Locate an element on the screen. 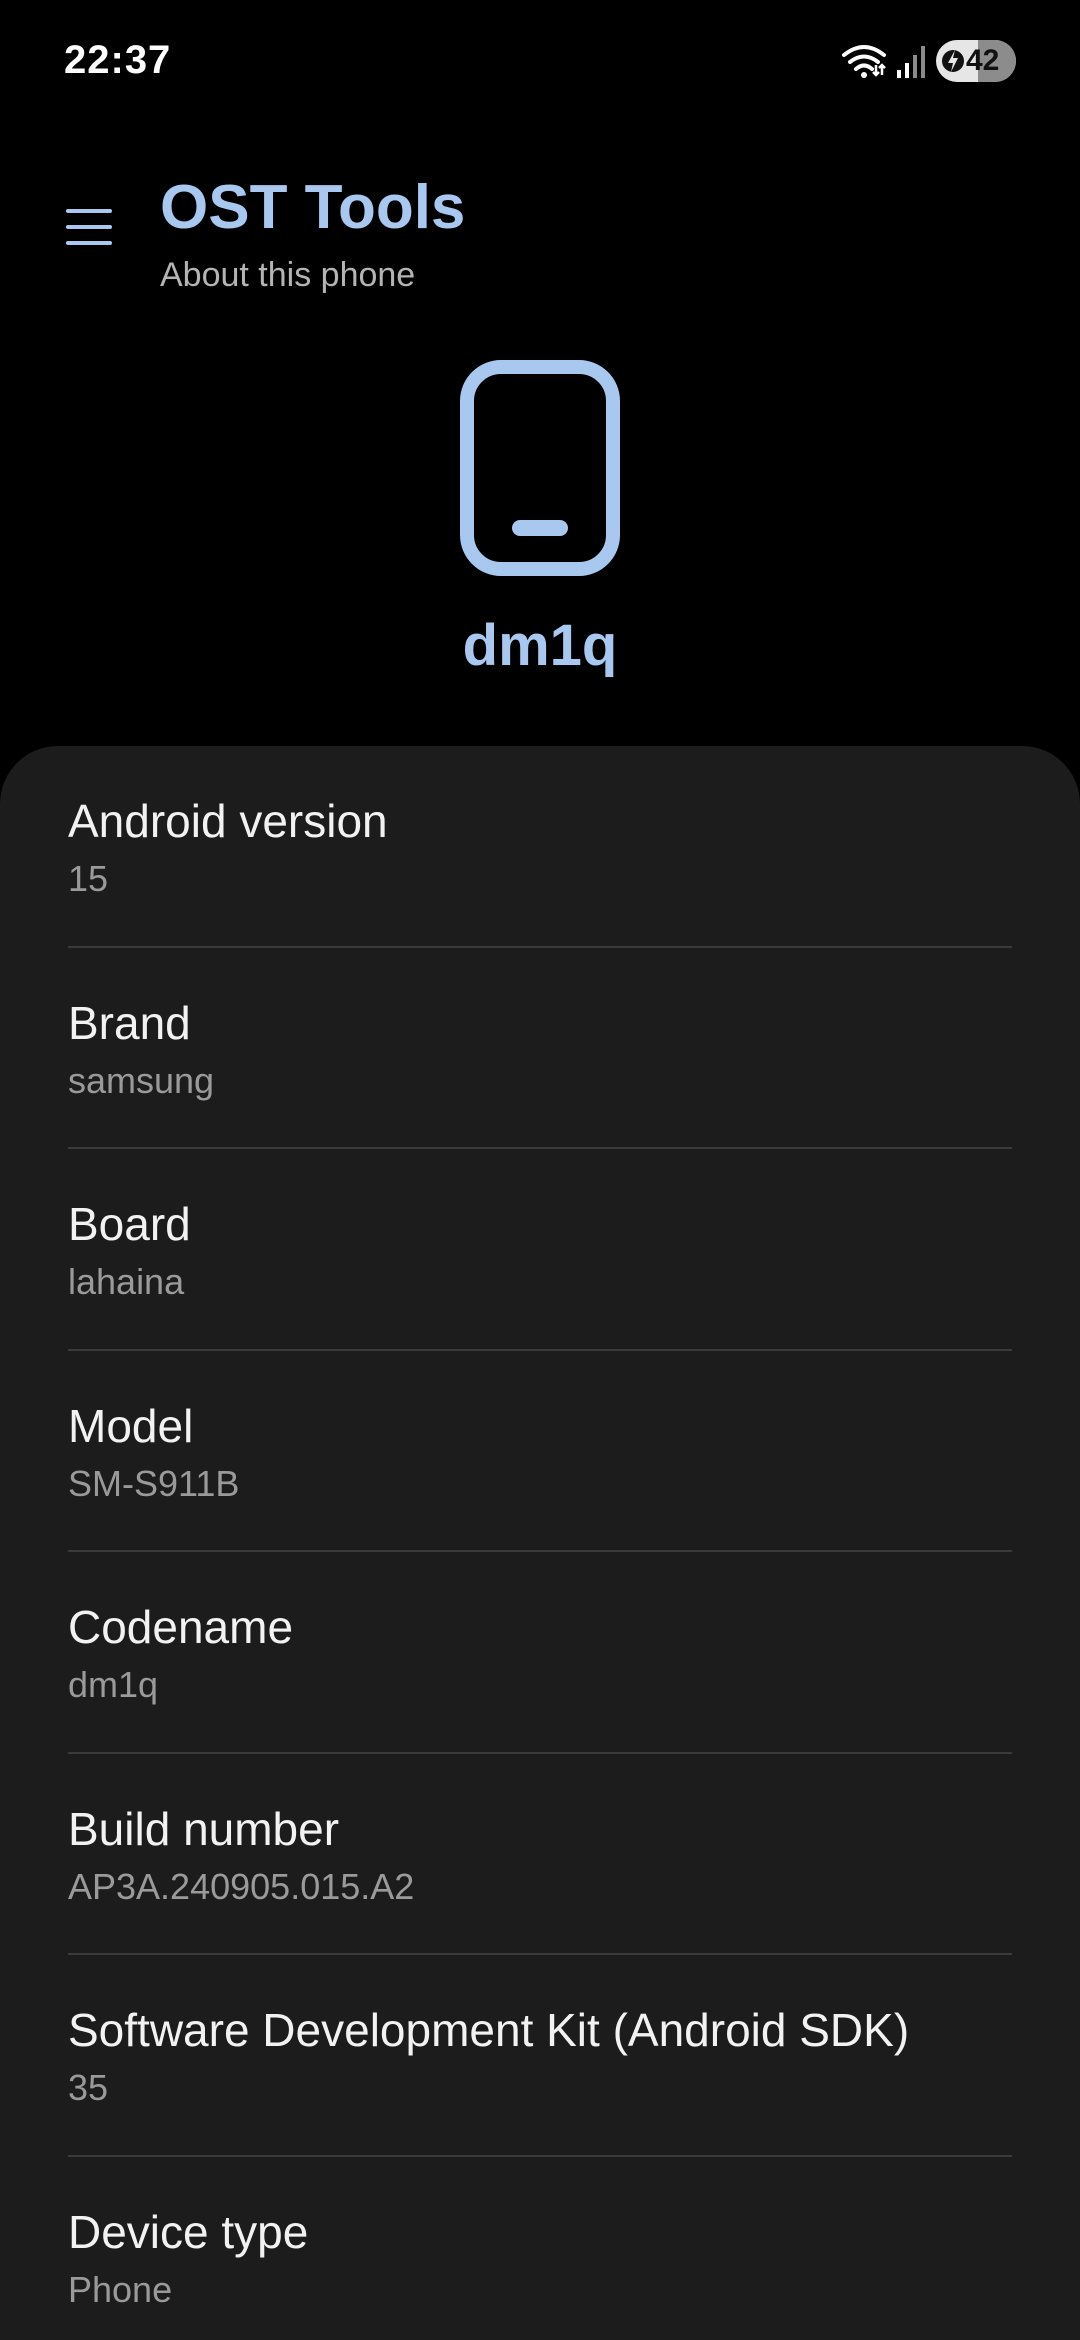 The height and width of the screenshot is (2340, 1080). battery-percentage: 42 is located at coordinates (983, 60).